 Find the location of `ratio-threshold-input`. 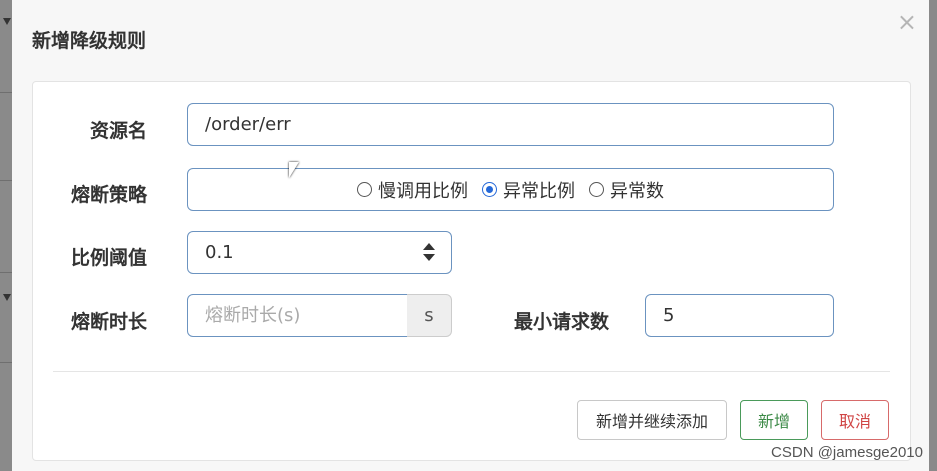

ratio-threshold-input is located at coordinates (328, 252).